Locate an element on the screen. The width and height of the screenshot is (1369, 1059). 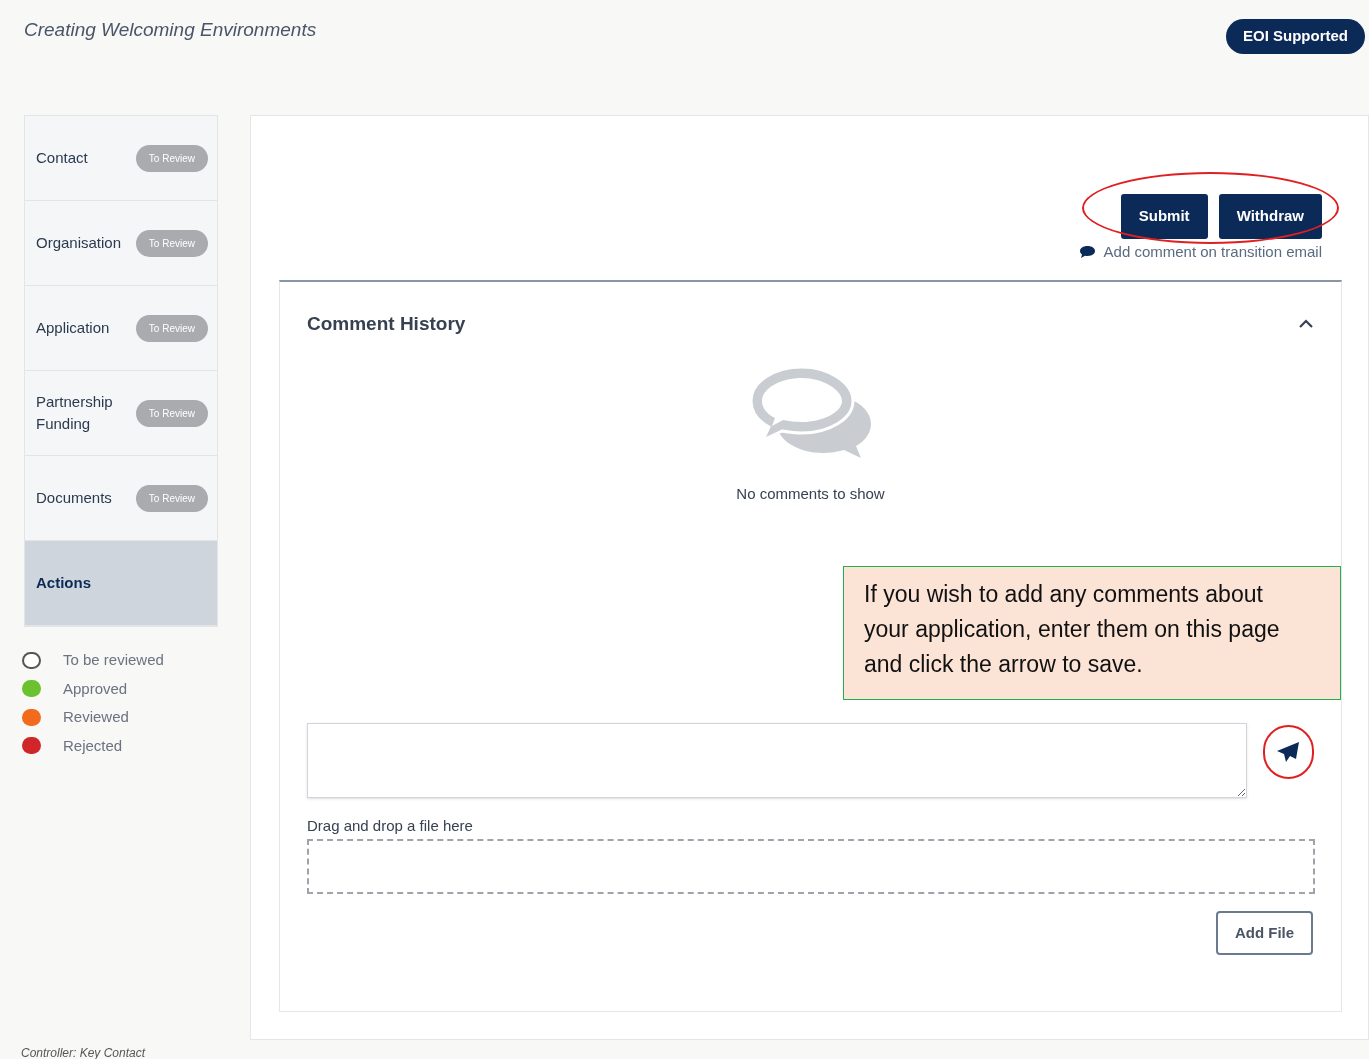
comment-input is located at coordinates (777, 760).